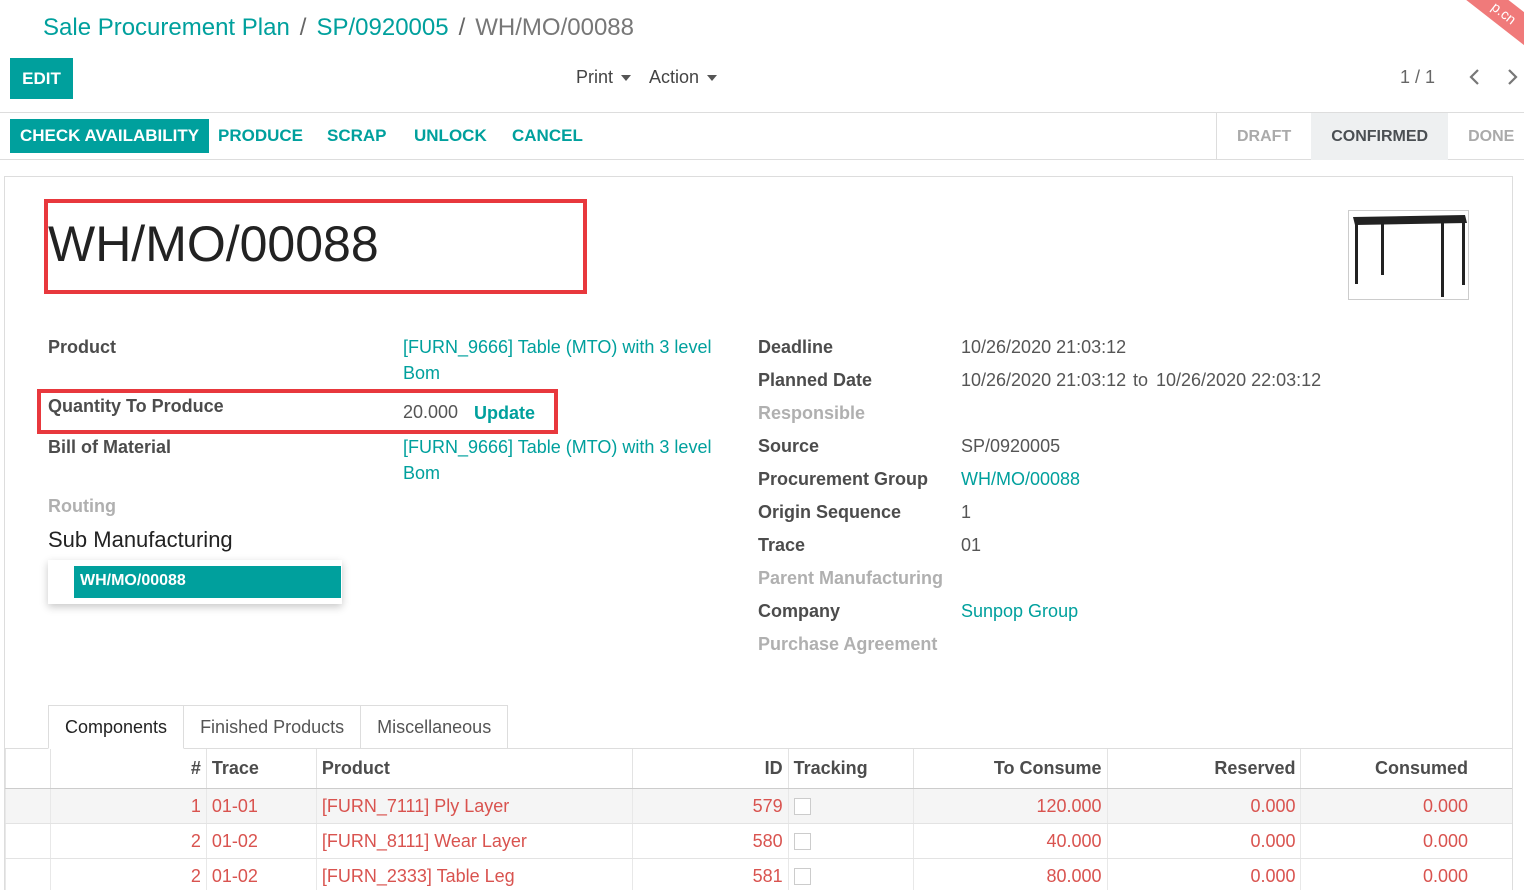 The height and width of the screenshot is (890, 1524). I want to click on table-header-seq: #, so click(128, 768).